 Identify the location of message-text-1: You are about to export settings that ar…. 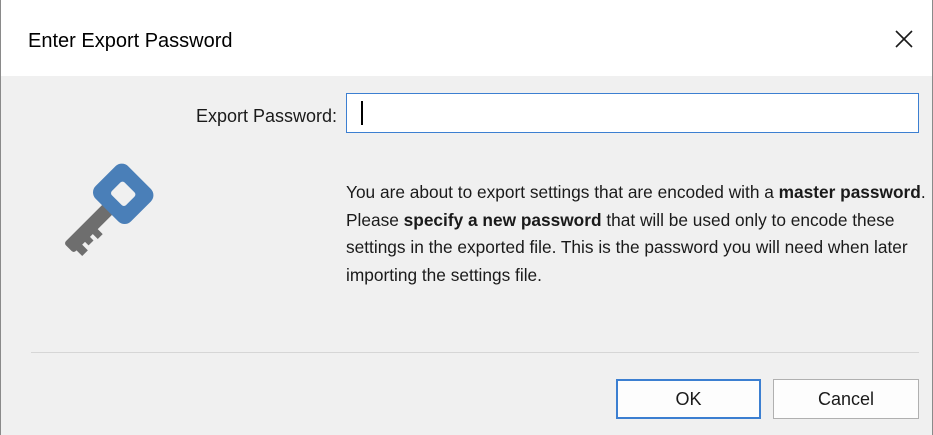
(562, 192).